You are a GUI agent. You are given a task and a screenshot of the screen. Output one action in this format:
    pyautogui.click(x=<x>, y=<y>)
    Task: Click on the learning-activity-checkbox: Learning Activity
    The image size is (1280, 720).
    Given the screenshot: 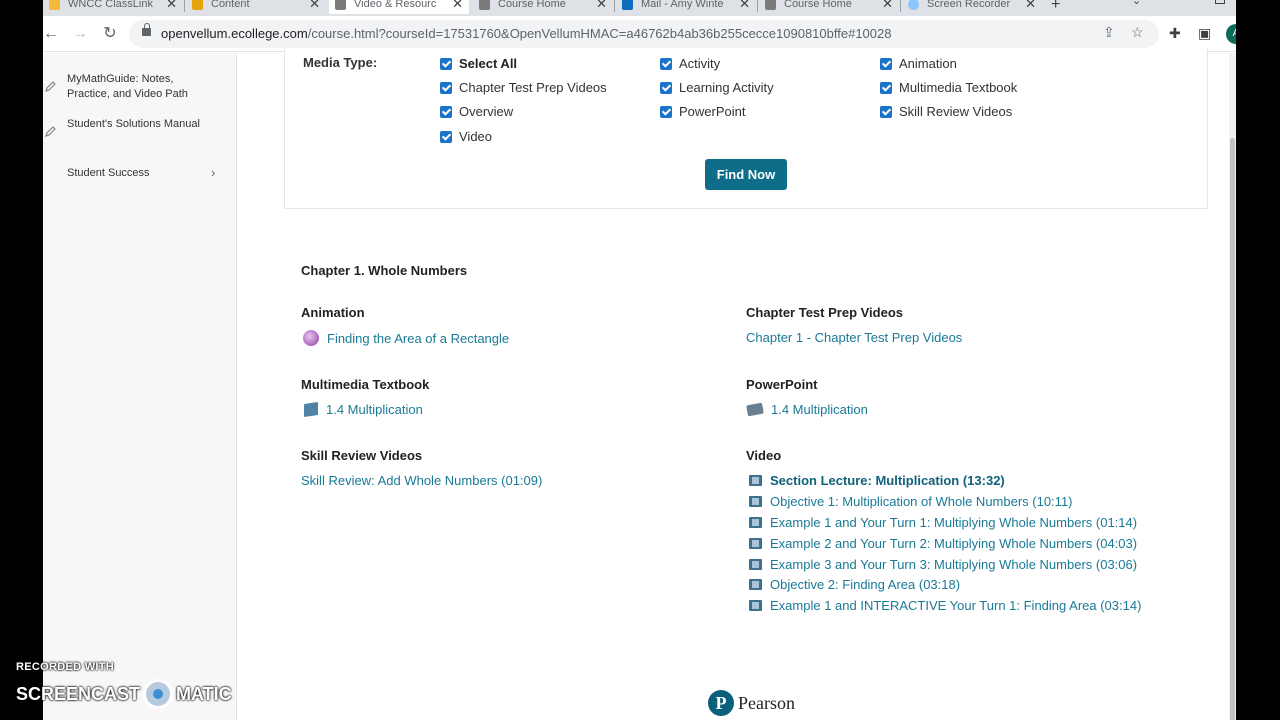 What is the action you would take?
    pyautogui.click(x=717, y=87)
    